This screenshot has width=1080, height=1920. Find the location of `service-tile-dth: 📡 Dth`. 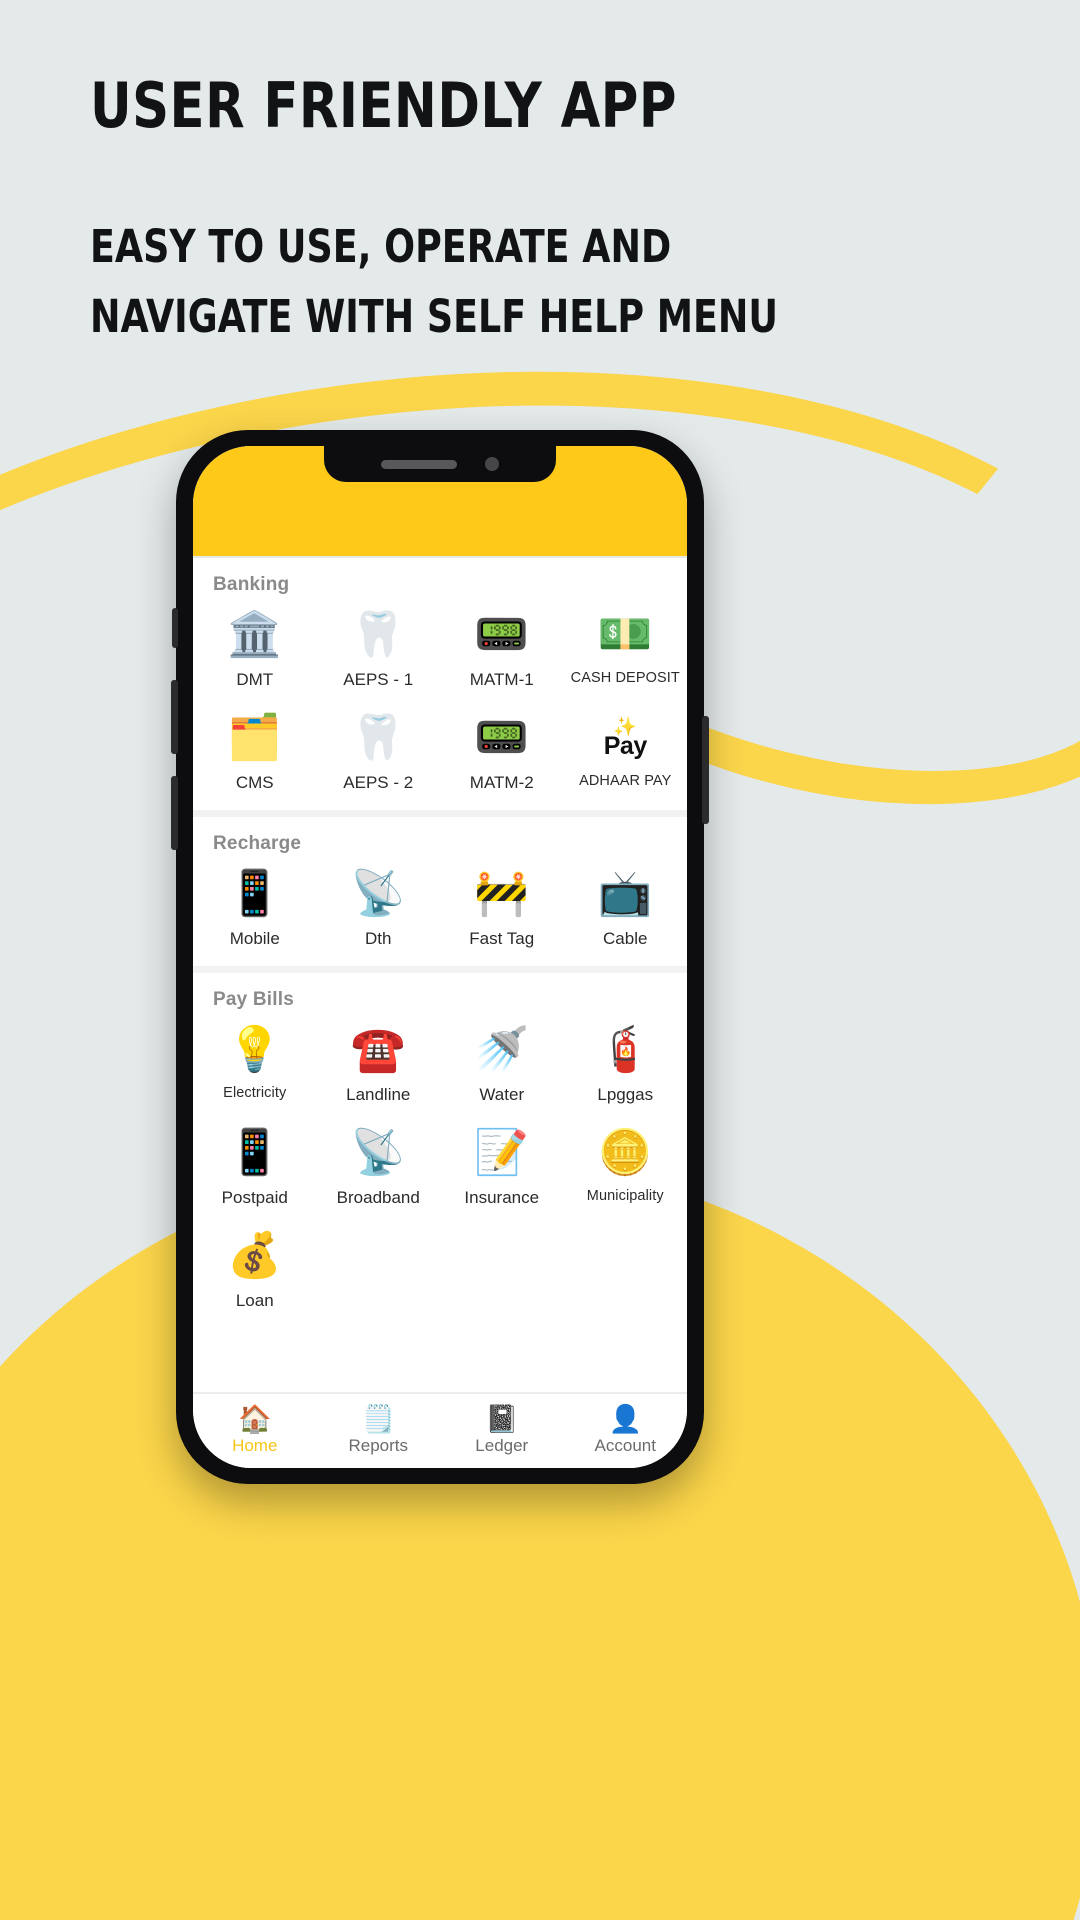

service-tile-dth: 📡 Dth is located at coordinates (379, 909).